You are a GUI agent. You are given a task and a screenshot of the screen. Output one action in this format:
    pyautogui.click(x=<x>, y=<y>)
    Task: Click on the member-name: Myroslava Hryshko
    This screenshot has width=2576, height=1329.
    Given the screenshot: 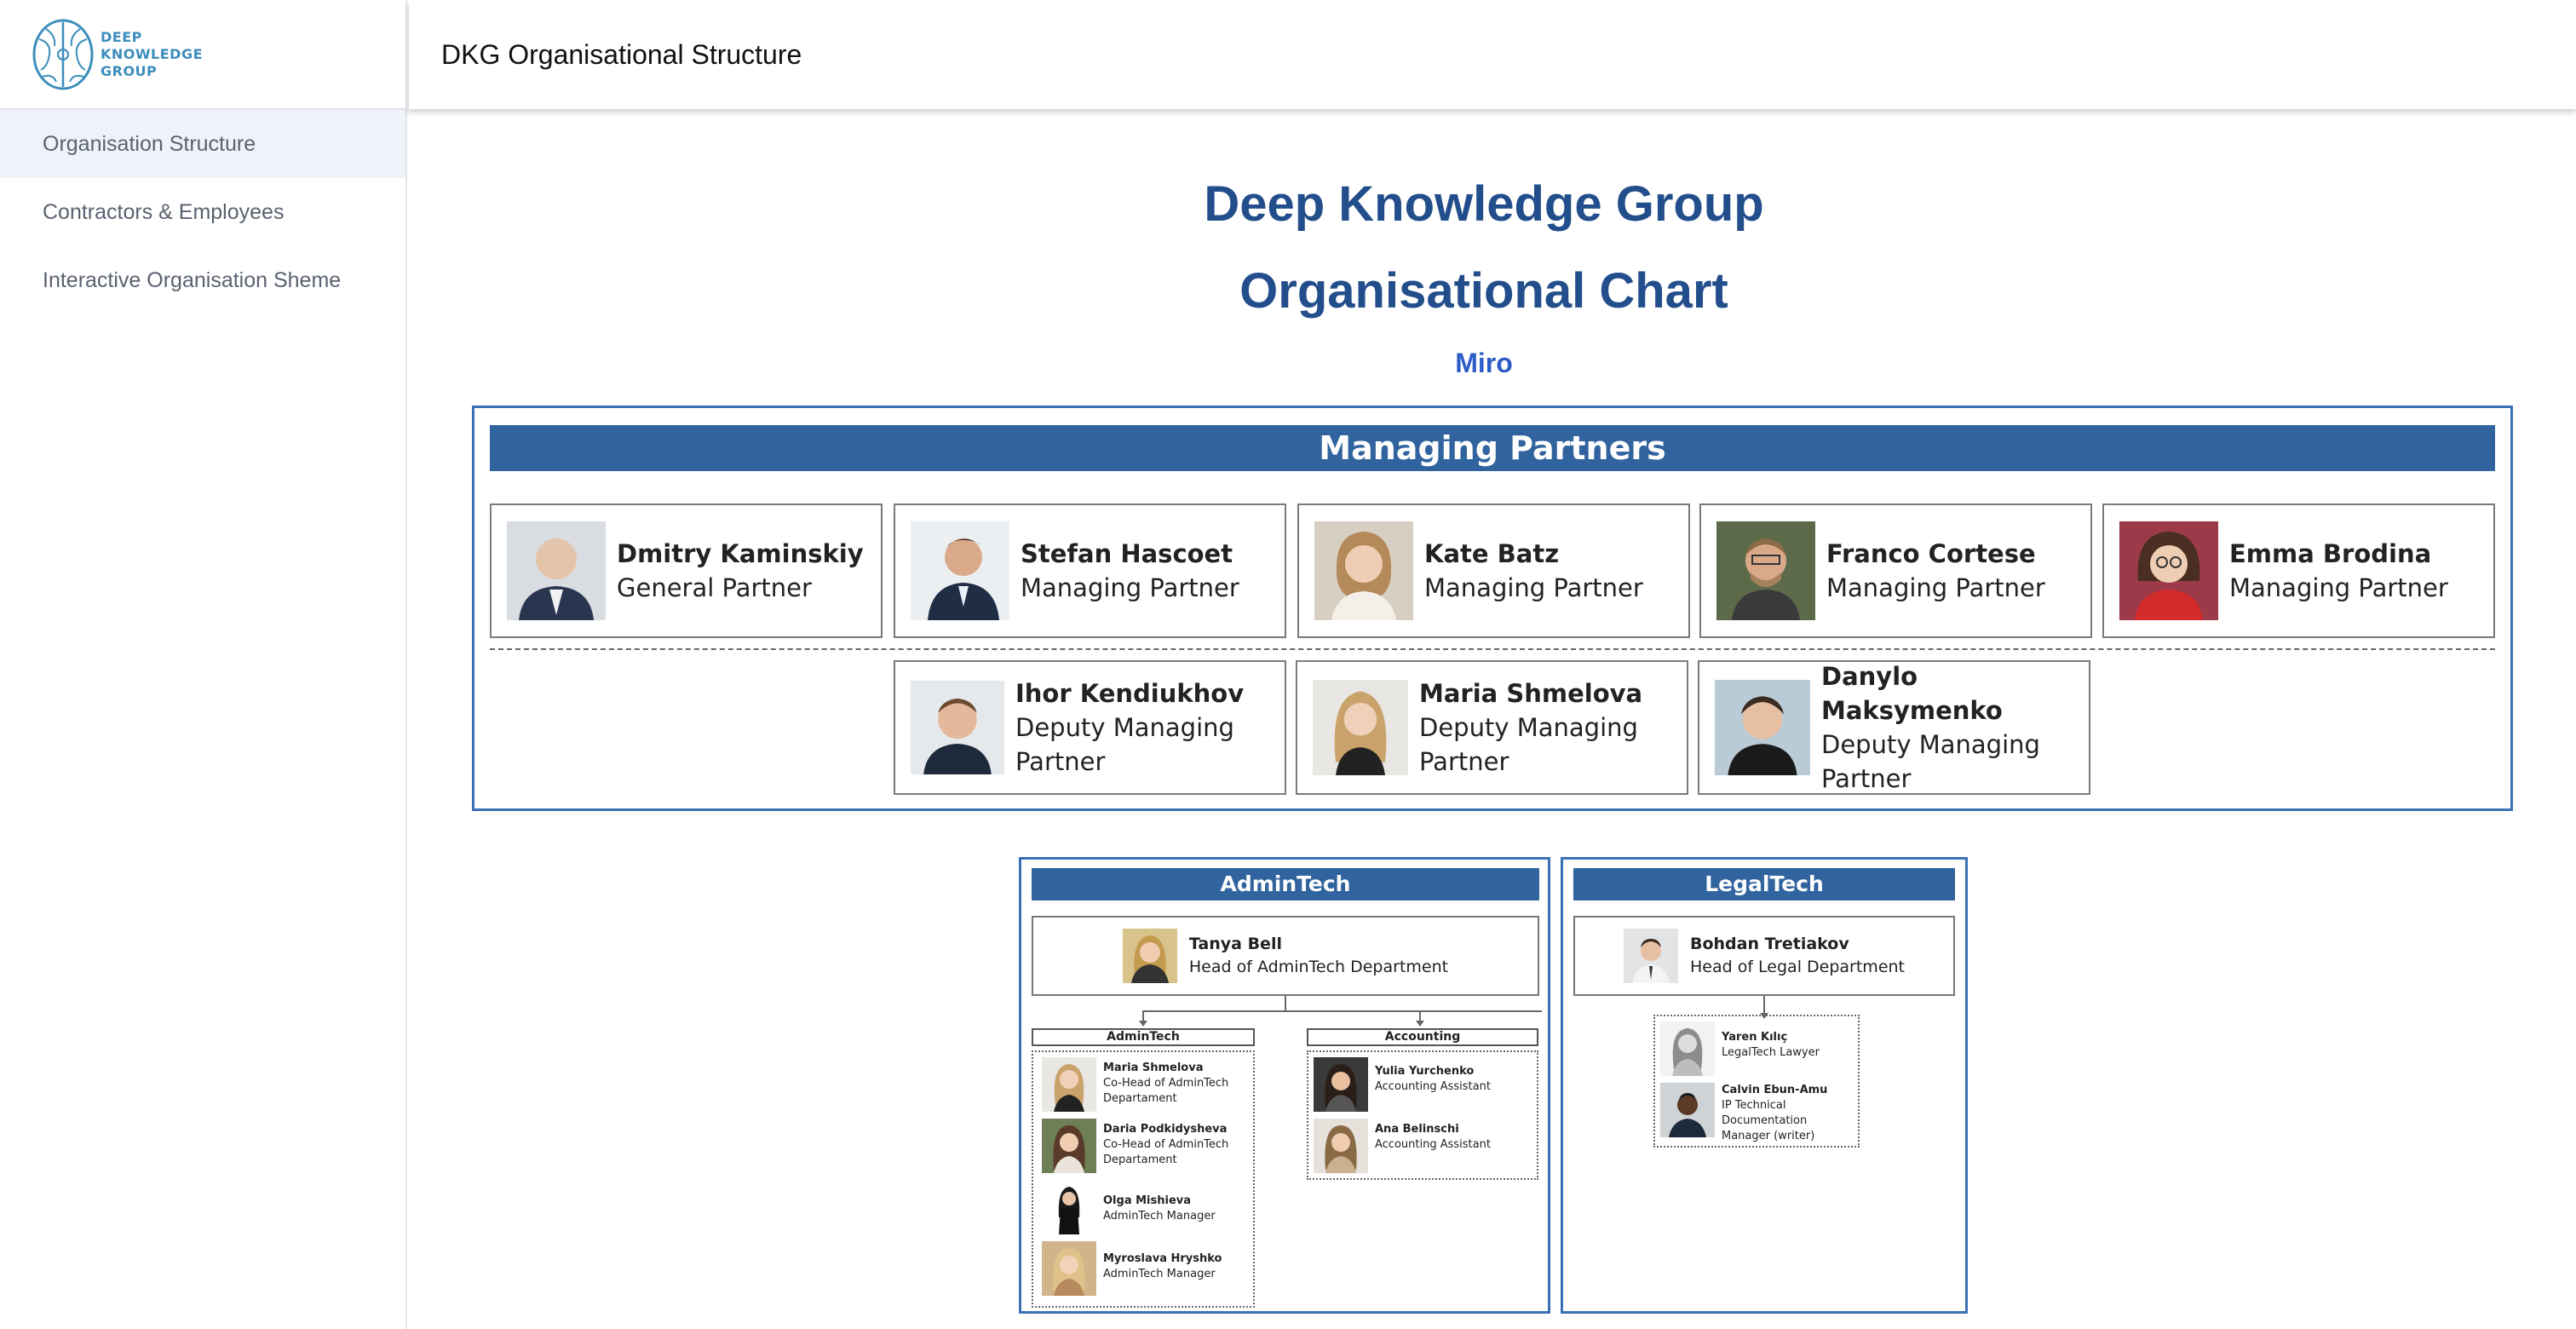 What is the action you would take?
    pyautogui.click(x=1163, y=1258)
    